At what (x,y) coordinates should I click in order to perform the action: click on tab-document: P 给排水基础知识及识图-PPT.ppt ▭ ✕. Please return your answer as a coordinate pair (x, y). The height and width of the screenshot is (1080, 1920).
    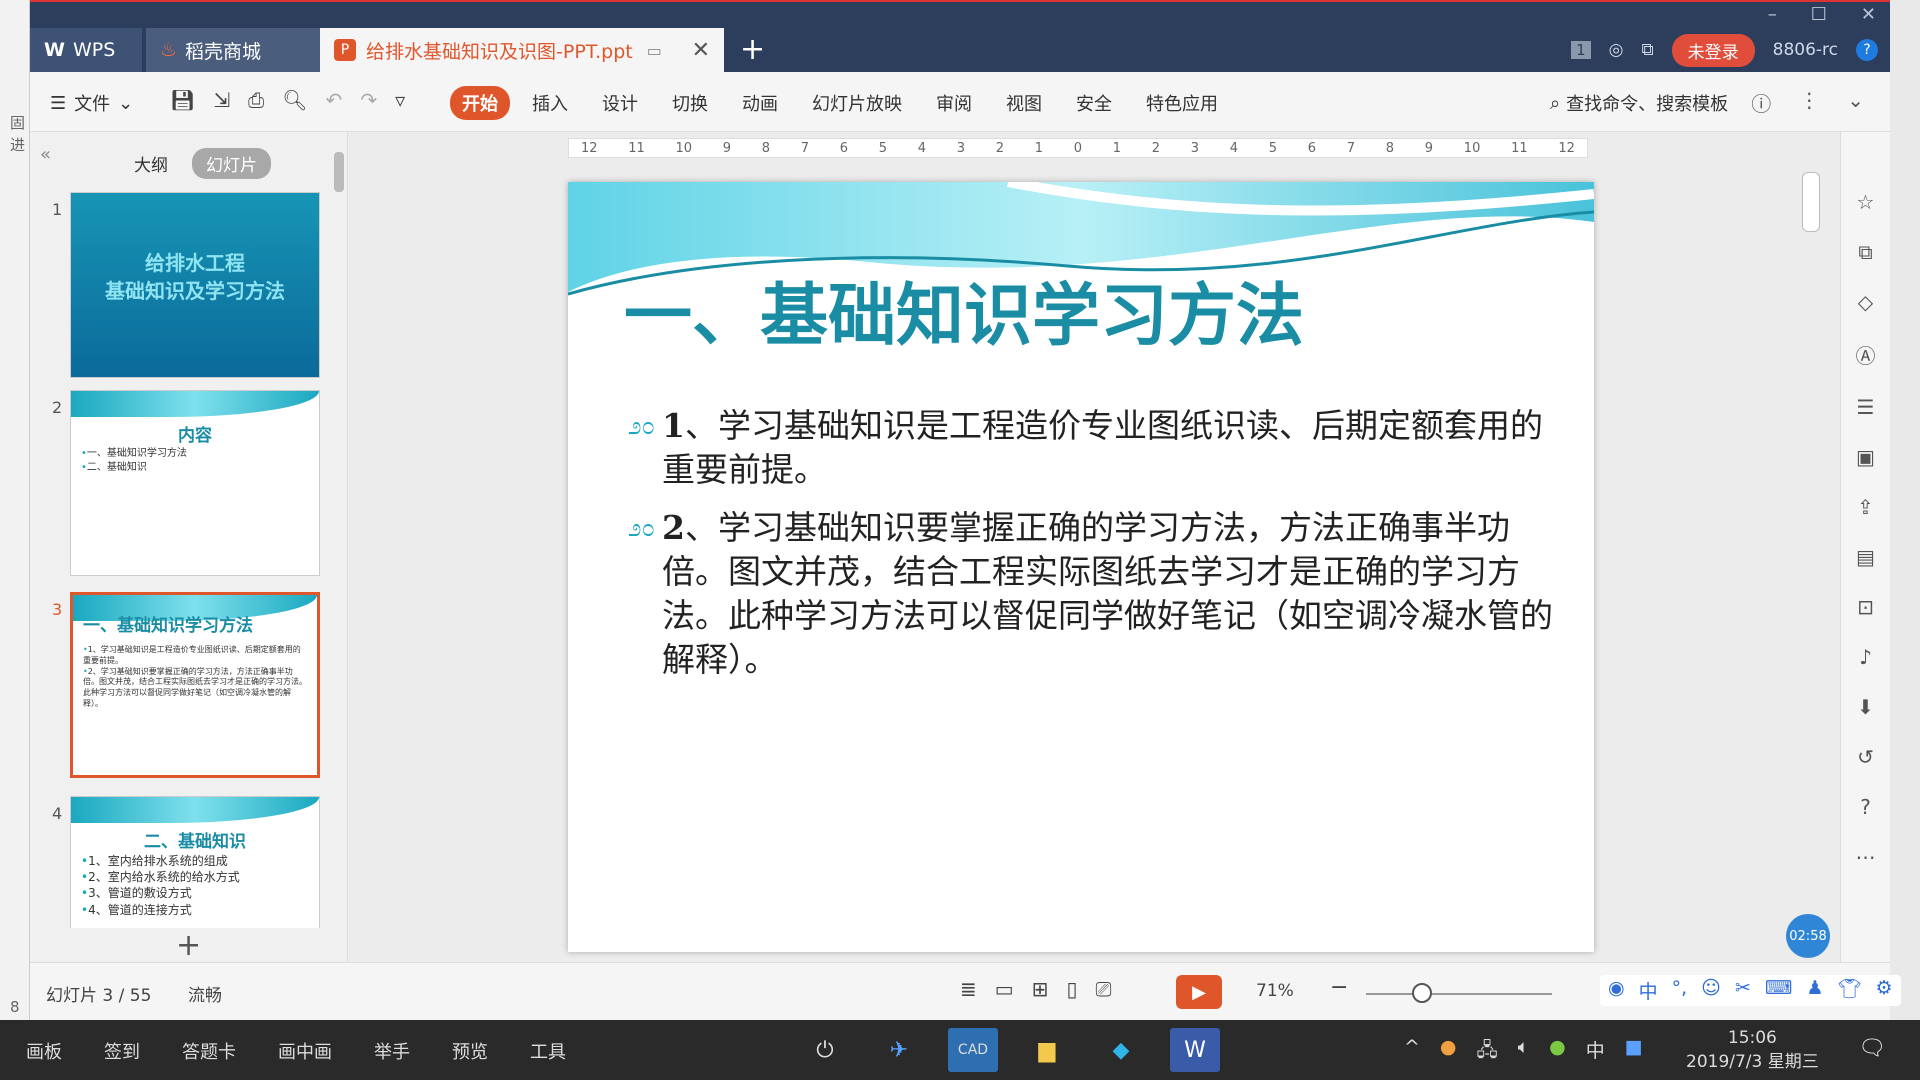
    Looking at the image, I should click on (522, 50).